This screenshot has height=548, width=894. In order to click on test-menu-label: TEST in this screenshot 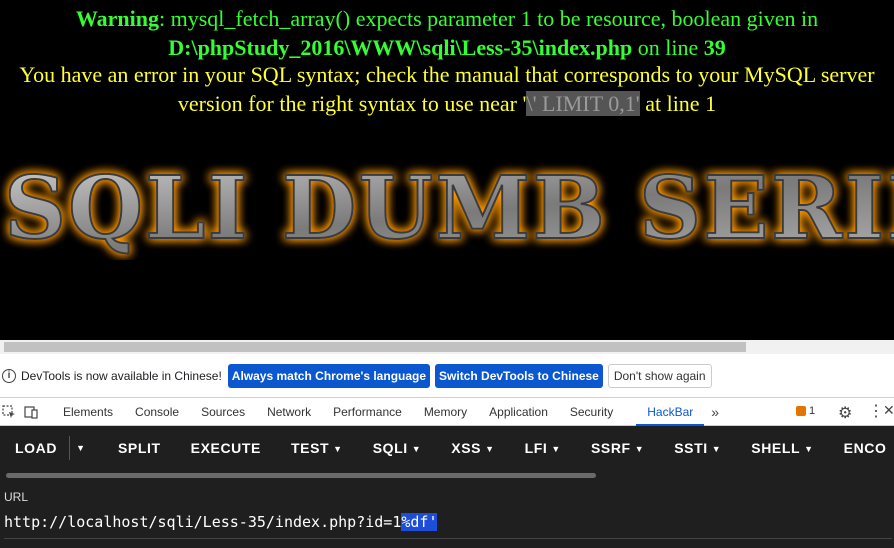, I will do `click(310, 448)`.